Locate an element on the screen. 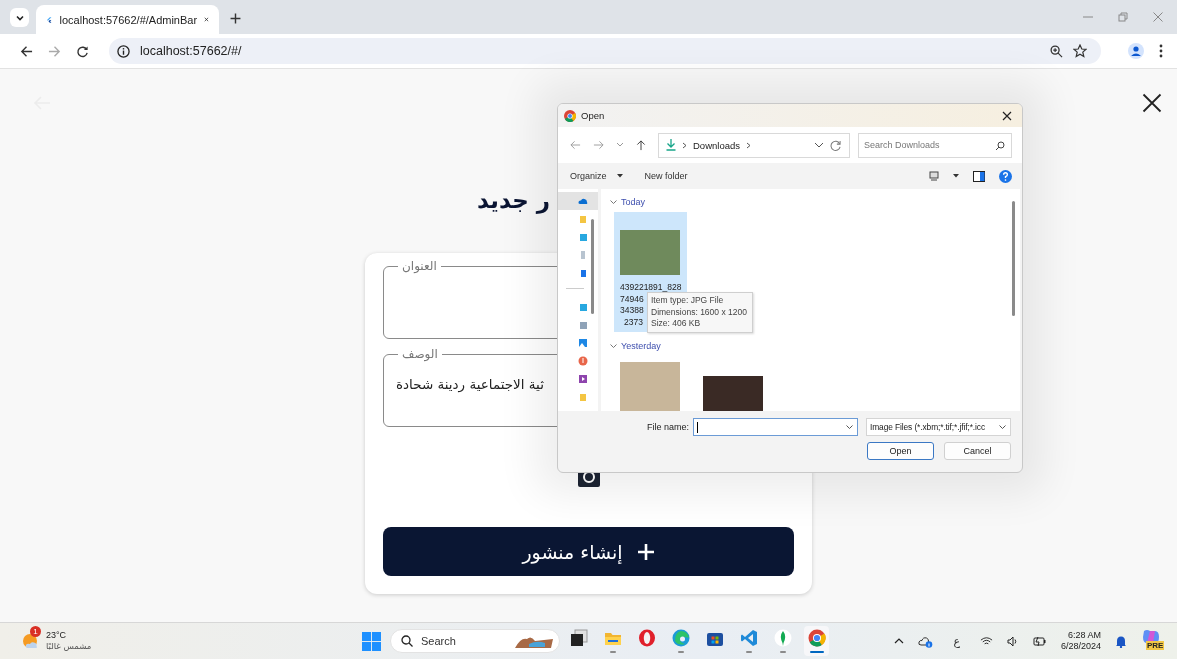 The width and height of the screenshot is (1177, 659). bell-icon is located at coordinates (1121, 641).